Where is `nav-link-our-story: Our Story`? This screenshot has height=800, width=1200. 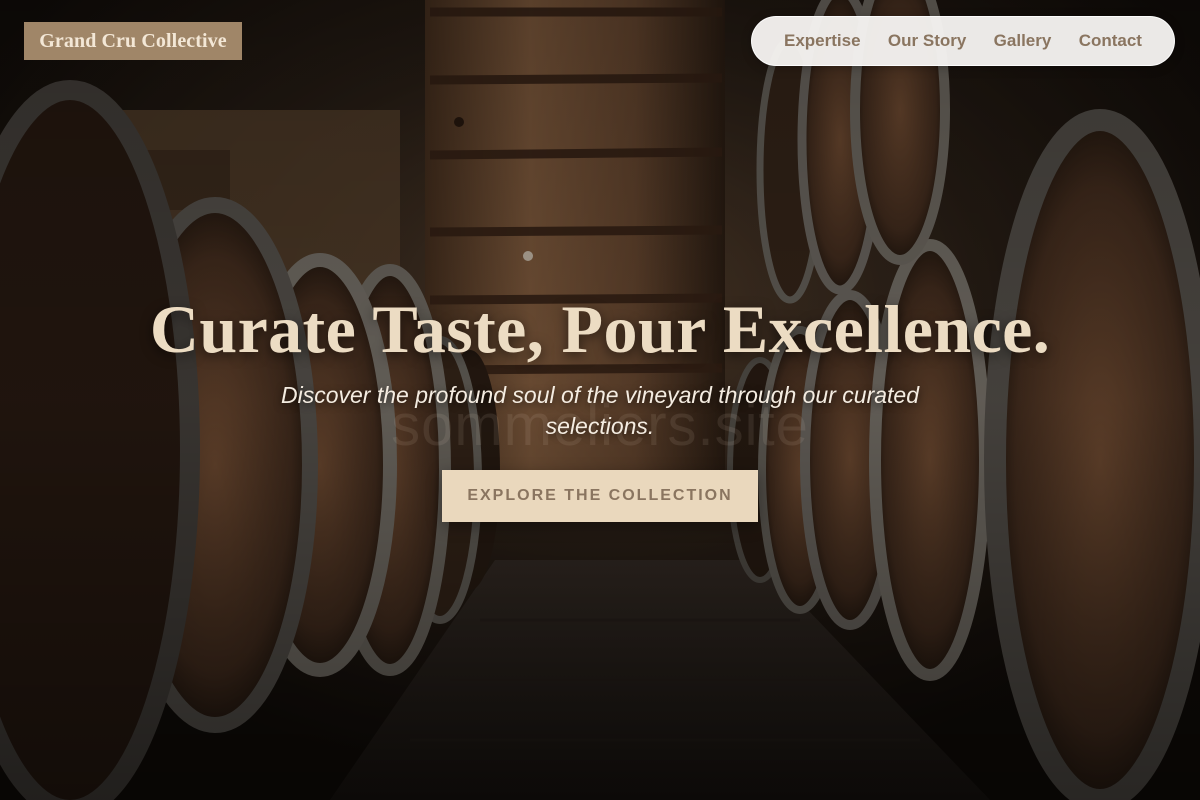
nav-link-our-story: Our Story is located at coordinates (927, 41).